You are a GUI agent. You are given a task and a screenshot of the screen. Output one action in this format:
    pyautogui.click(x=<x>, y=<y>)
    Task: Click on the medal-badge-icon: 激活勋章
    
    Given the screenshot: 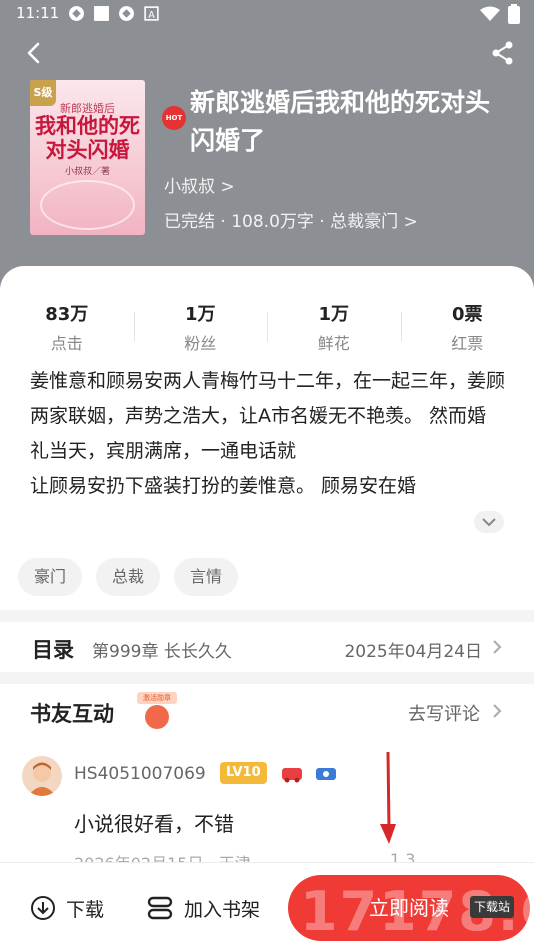 What is the action you would take?
    pyautogui.click(x=157, y=712)
    